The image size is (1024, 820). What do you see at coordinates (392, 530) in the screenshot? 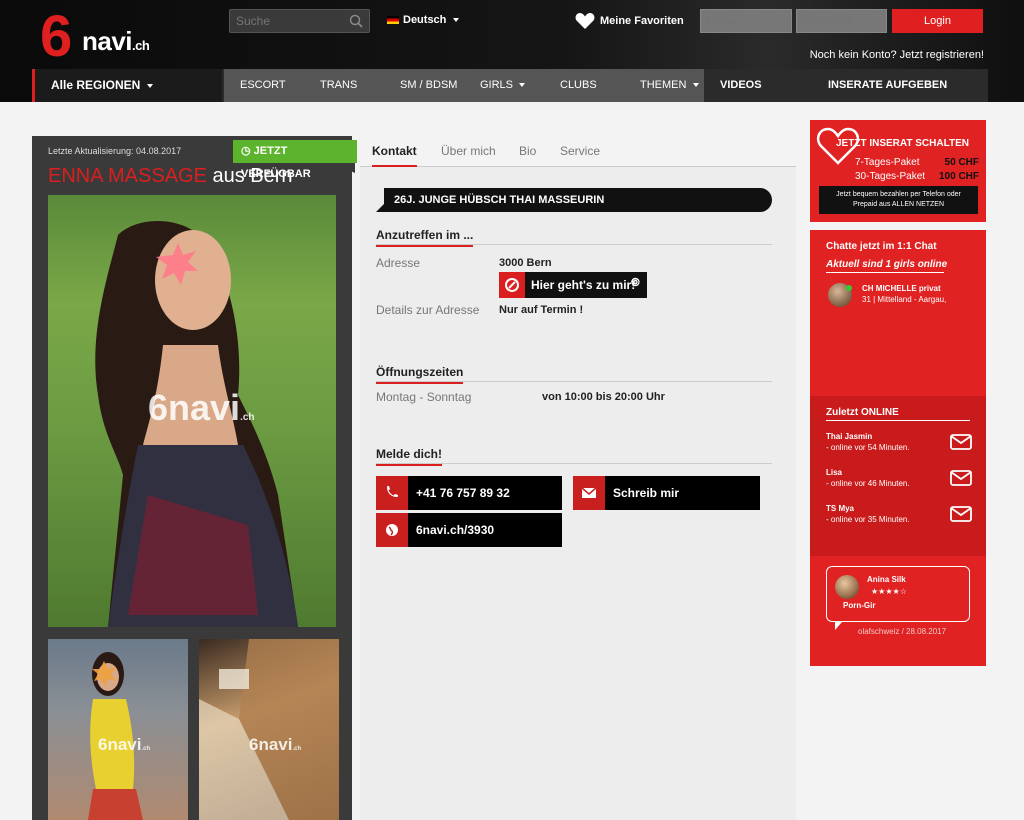
I see `globe-icon` at bounding box center [392, 530].